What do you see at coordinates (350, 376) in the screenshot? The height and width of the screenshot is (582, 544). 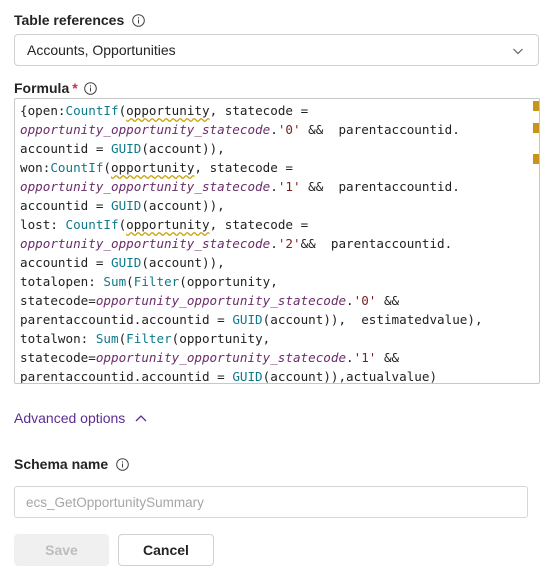 I see `formula-token: (account)),actualvalue)` at bounding box center [350, 376].